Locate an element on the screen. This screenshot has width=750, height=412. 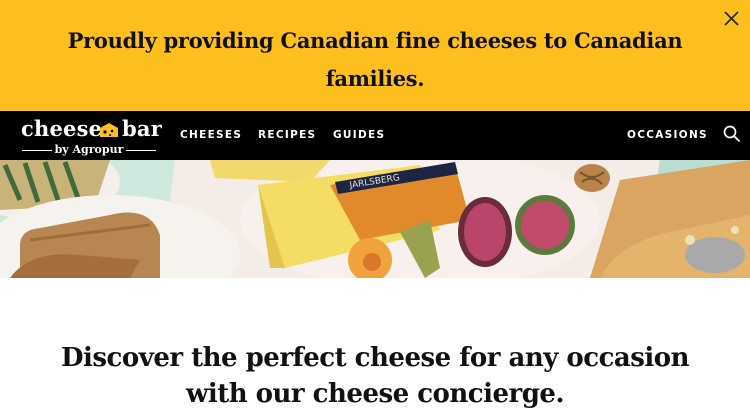
logo-word-bar: bar is located at coordinates (142, 128).